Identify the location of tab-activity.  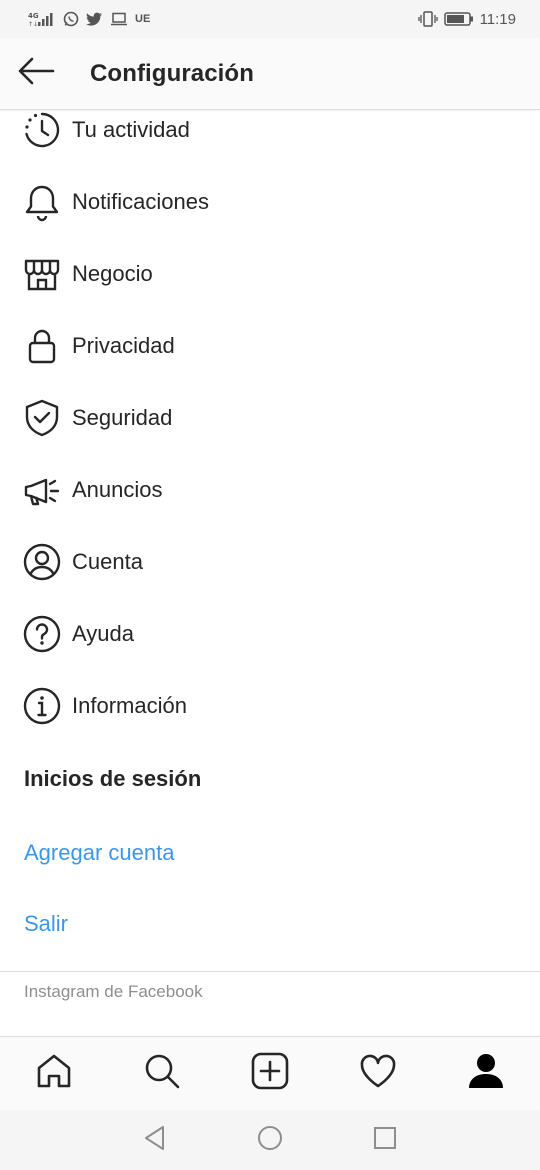
(378, 1074).